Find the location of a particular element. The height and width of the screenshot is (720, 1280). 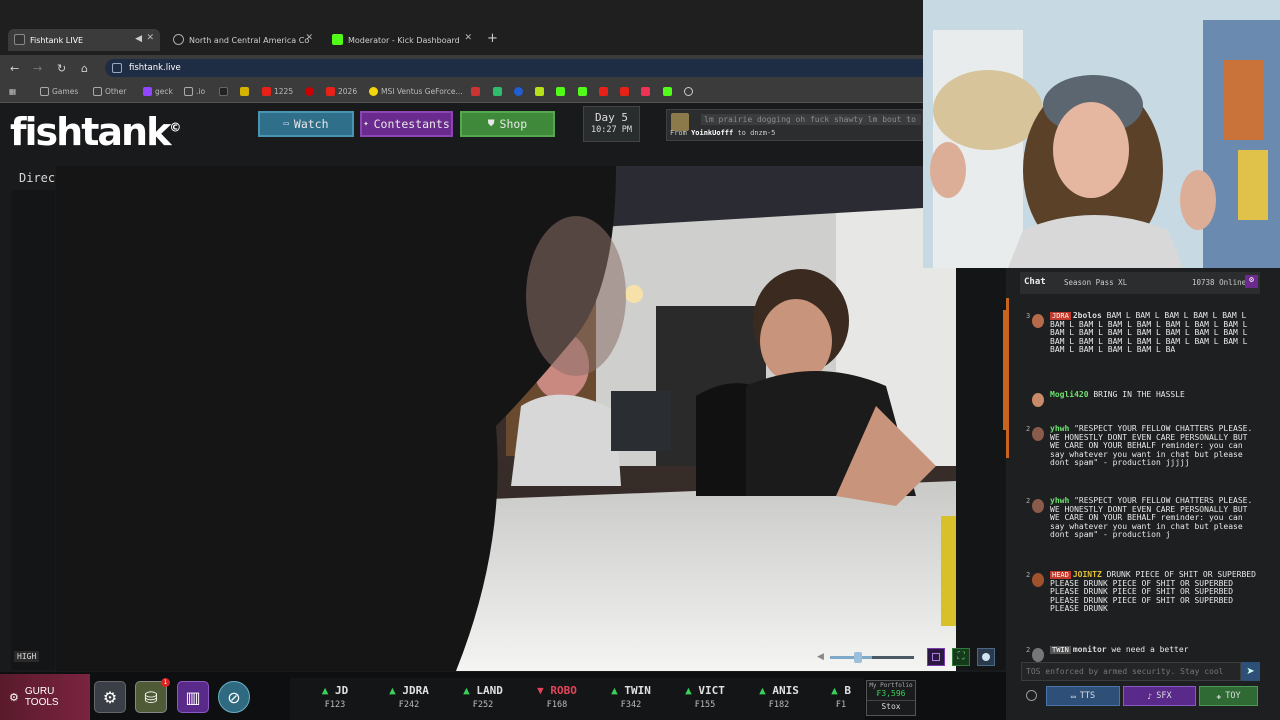

bookmark-2026: 2026 is located at coordinates (341, 91).